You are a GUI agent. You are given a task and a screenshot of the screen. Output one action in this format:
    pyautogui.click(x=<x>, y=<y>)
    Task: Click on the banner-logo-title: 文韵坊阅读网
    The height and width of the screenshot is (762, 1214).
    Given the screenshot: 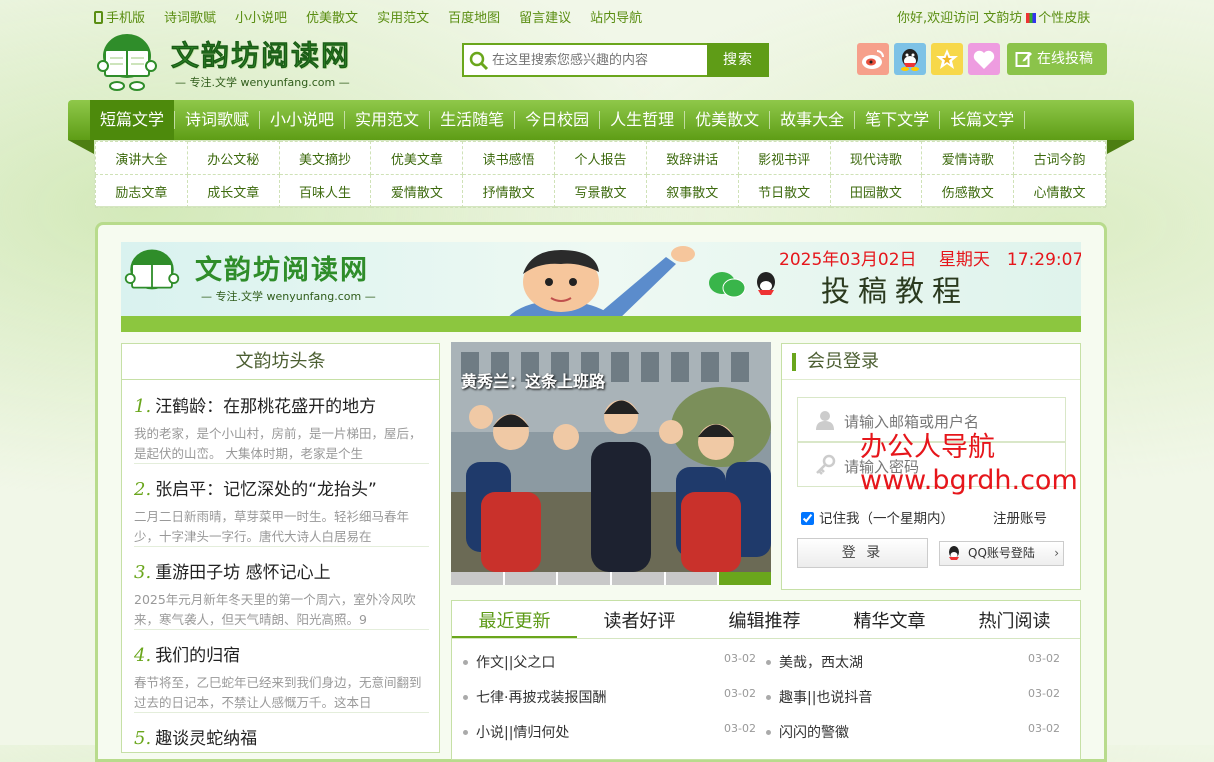 What is the action you would take?
    pyautogui.click(x=282, y=270)
    